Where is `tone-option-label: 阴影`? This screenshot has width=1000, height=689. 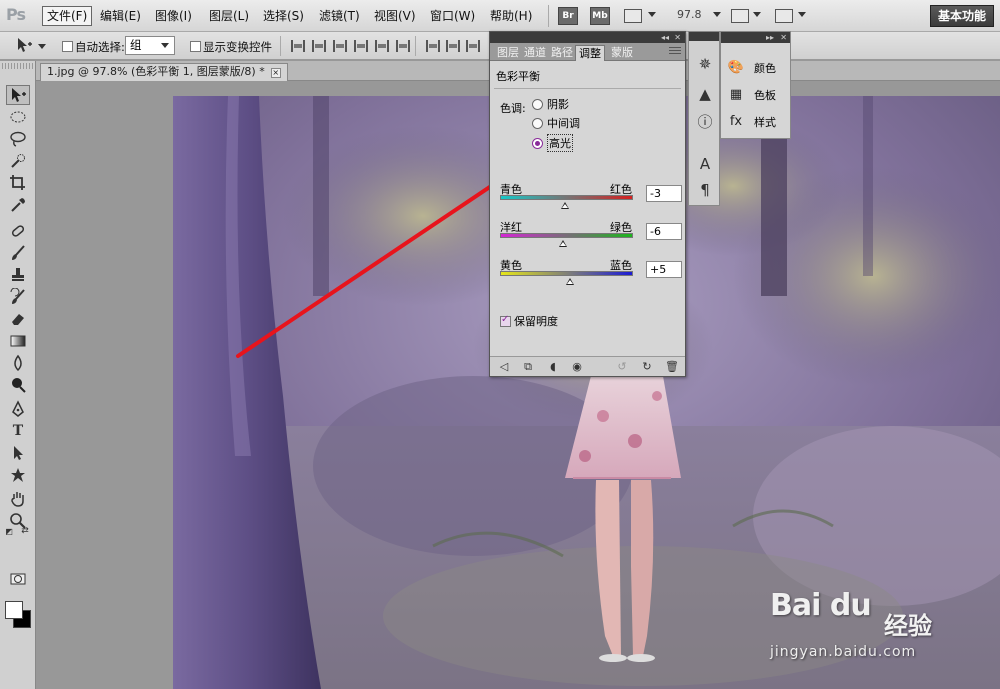
tone-option-label: 阴影 is located at coordinates (558, 104).